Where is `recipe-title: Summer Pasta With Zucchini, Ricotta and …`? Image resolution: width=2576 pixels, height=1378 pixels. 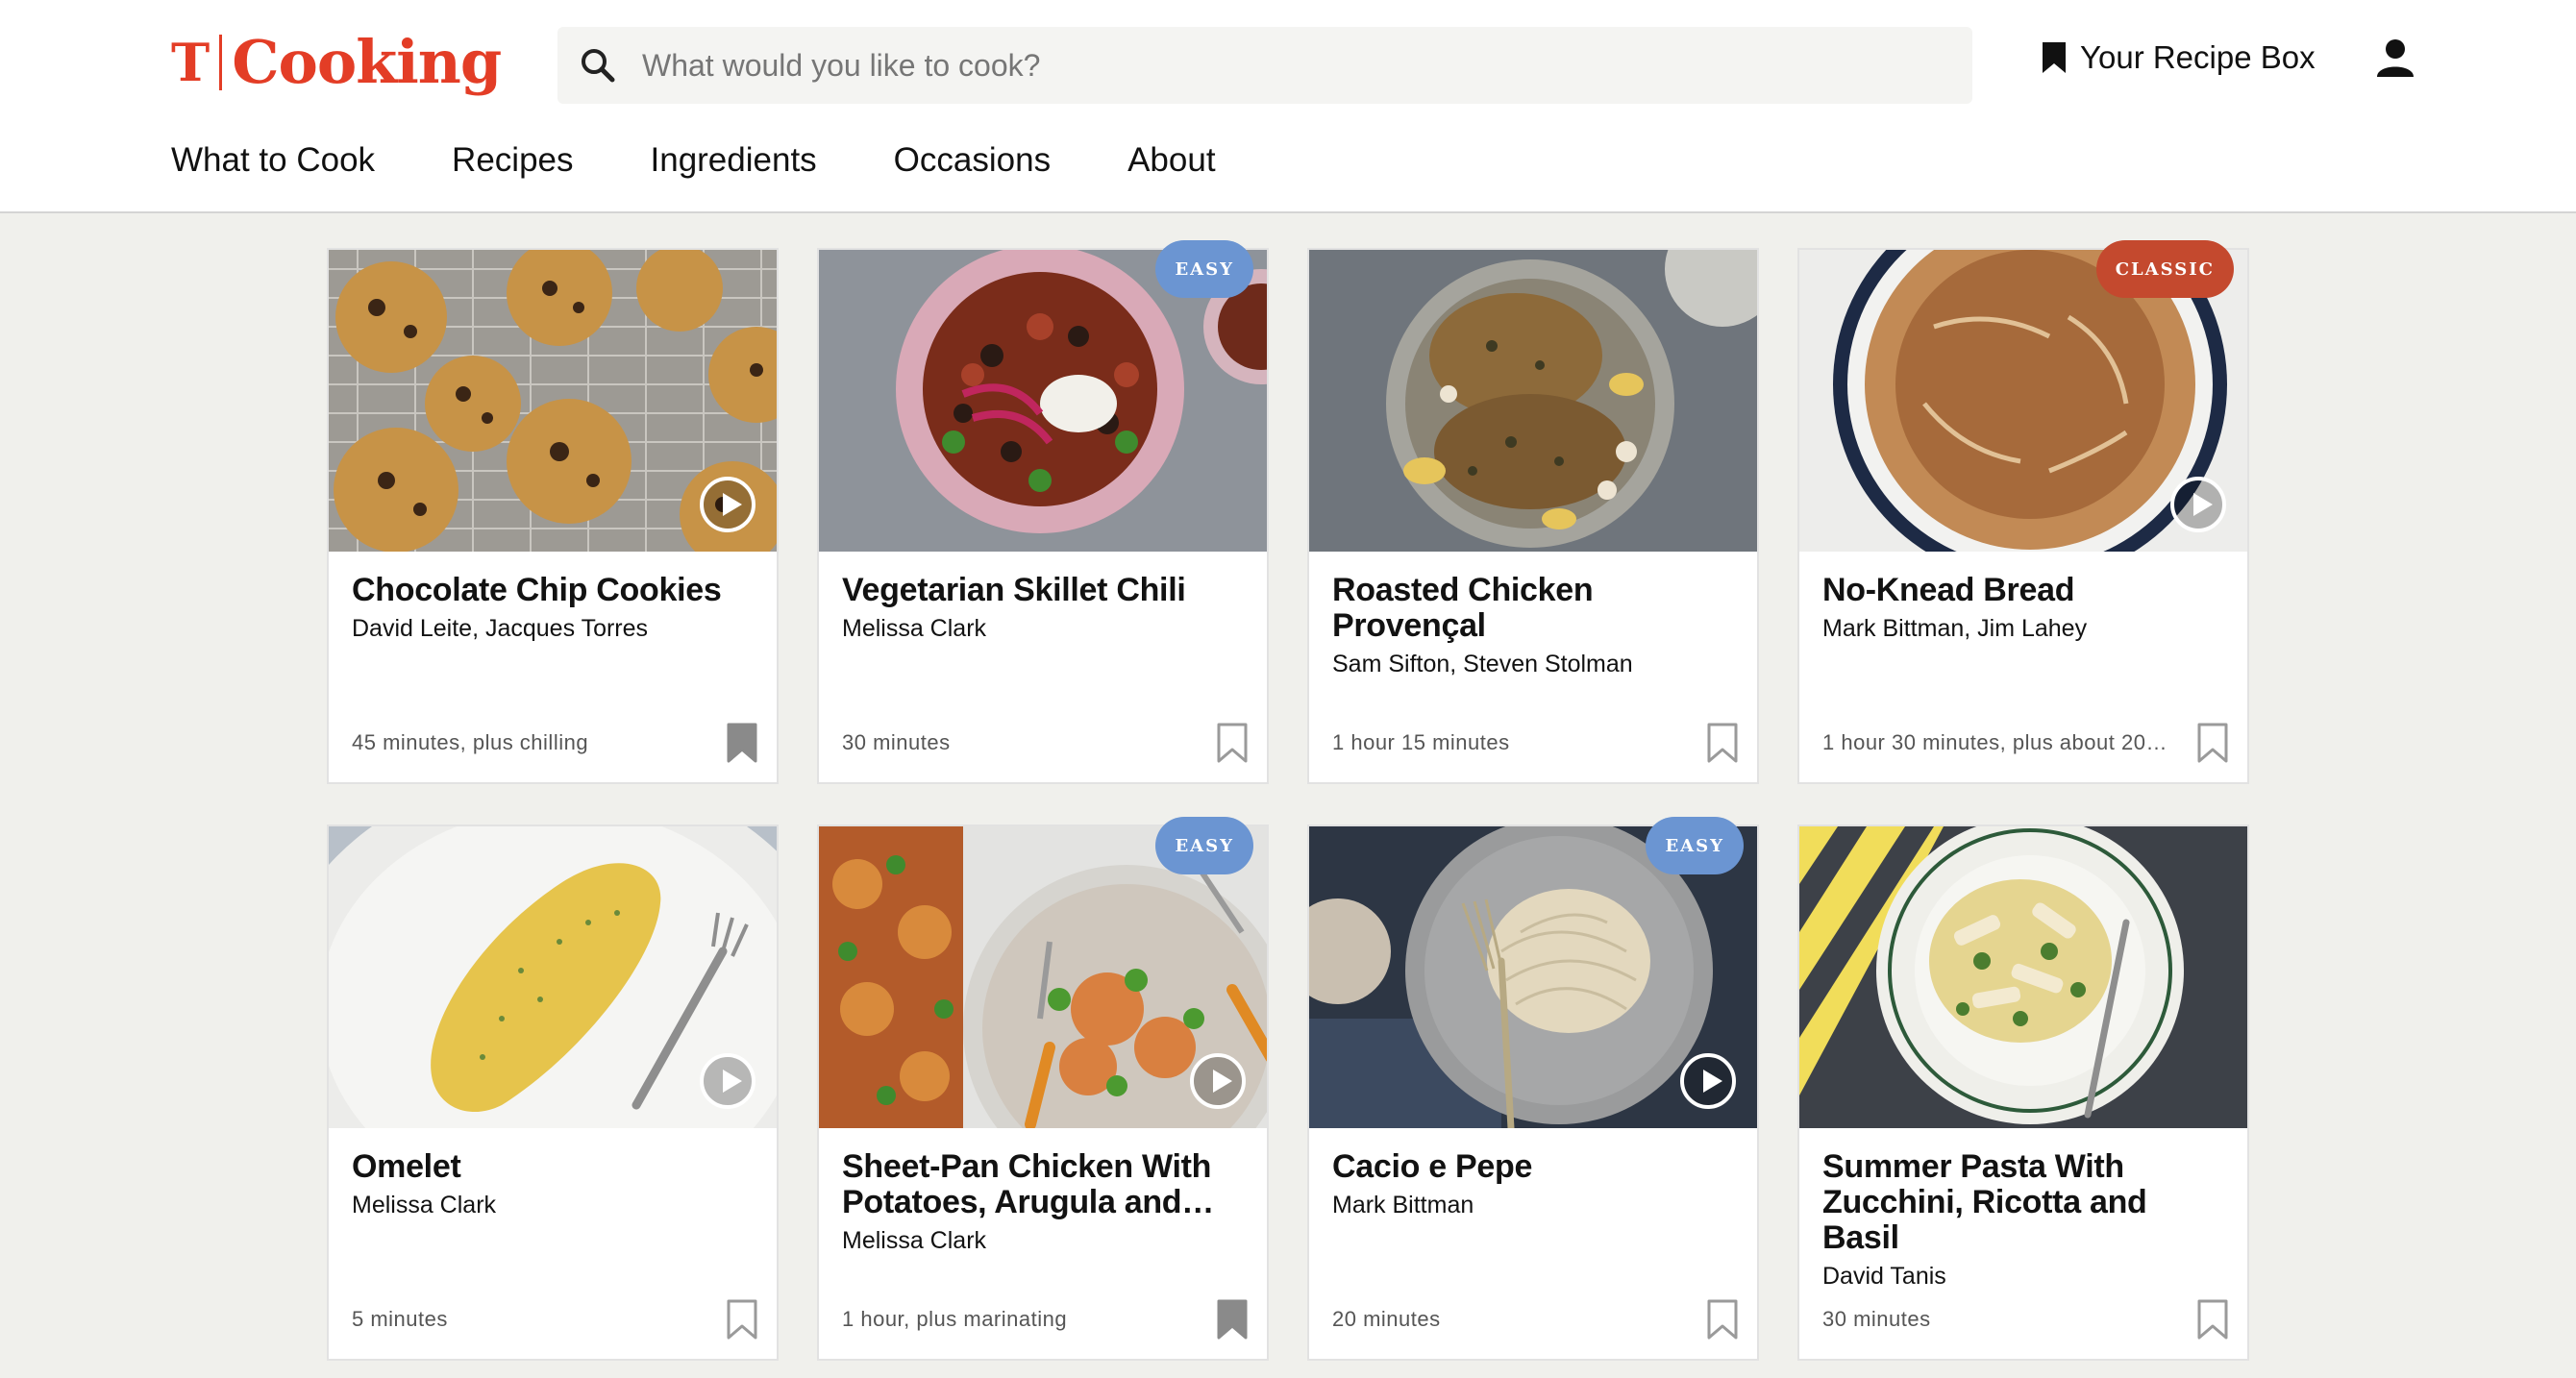
recipe-title: Summer Pasta With Zucchini, Ricotta and … is located at coordinates (1985, 1202).